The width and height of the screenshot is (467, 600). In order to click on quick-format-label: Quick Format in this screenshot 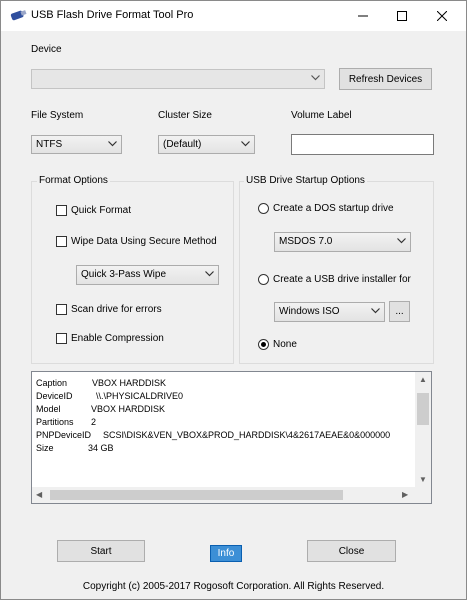, I will do `click(101, 210)`.